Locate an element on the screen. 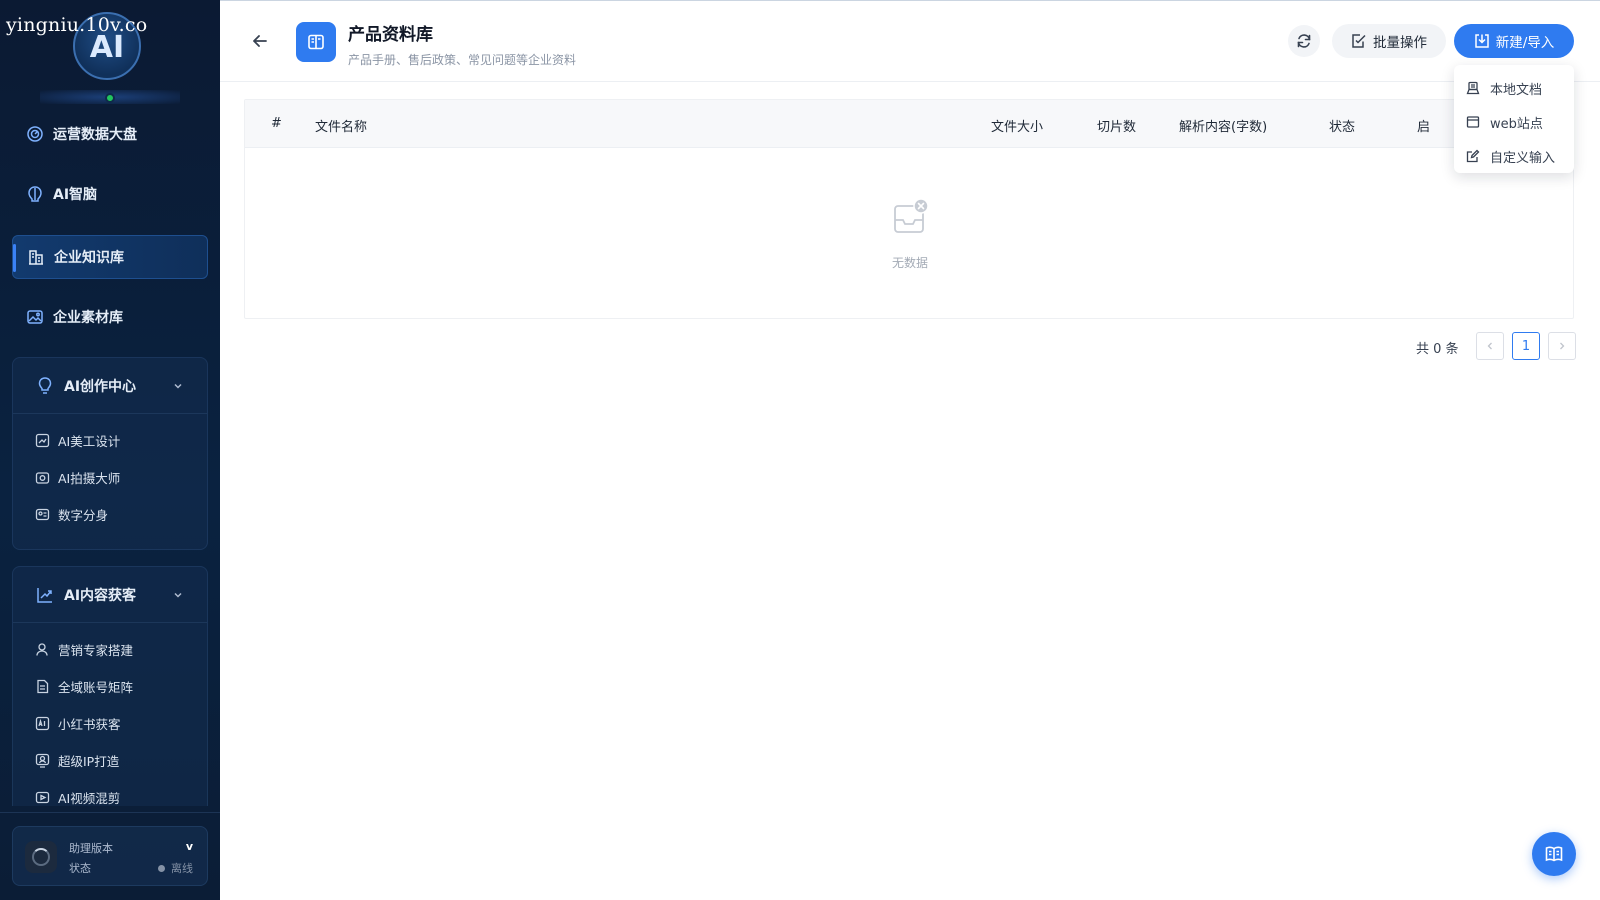 This screenshot has width=1600, height=900. sidebar-divider is located at coordinates (110, 812).